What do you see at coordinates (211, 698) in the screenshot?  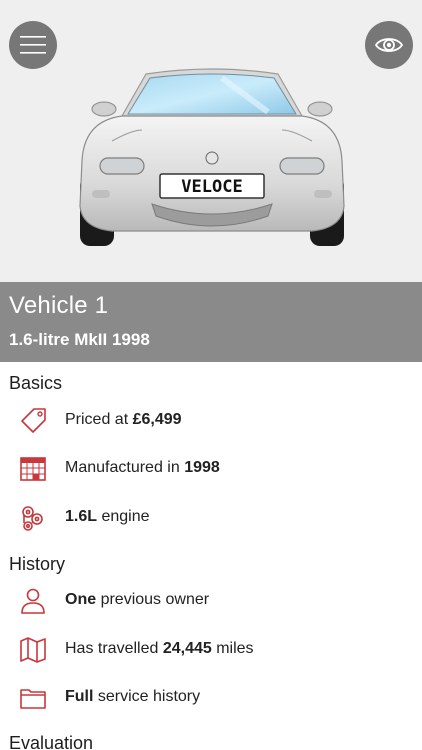 I see `list-item-service-history: Full service history` at bounding box center [211, 698].